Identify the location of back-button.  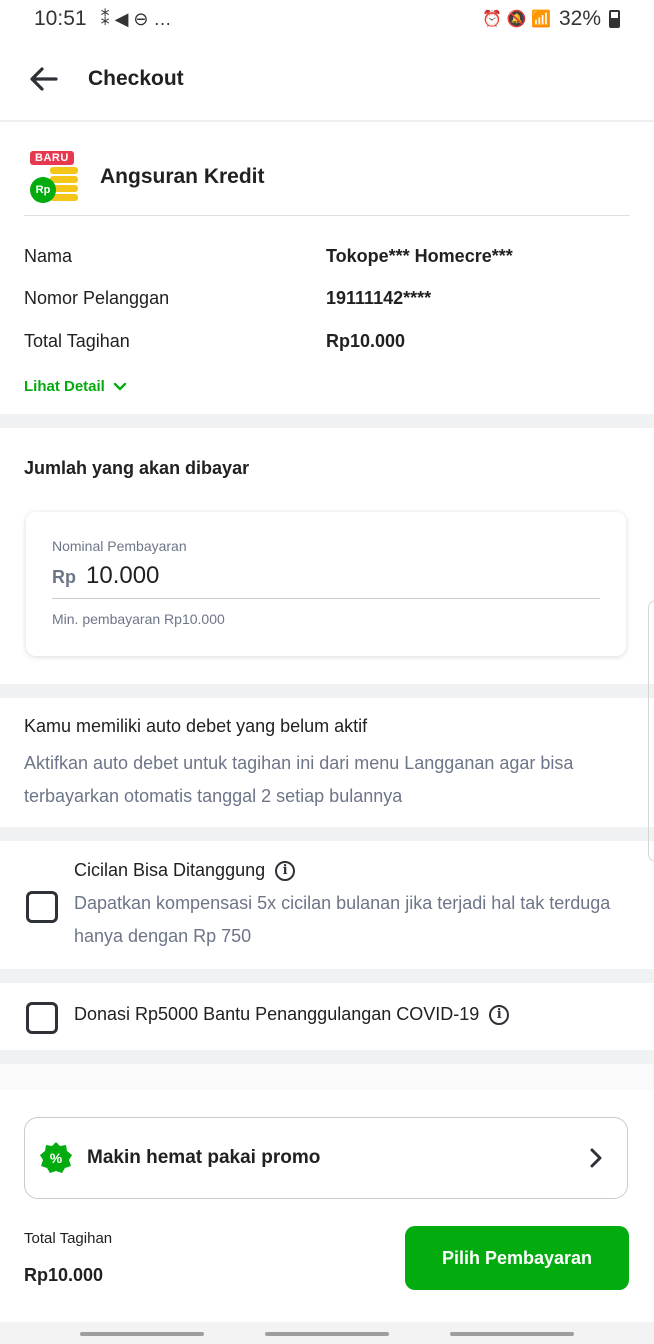
(44, 79).